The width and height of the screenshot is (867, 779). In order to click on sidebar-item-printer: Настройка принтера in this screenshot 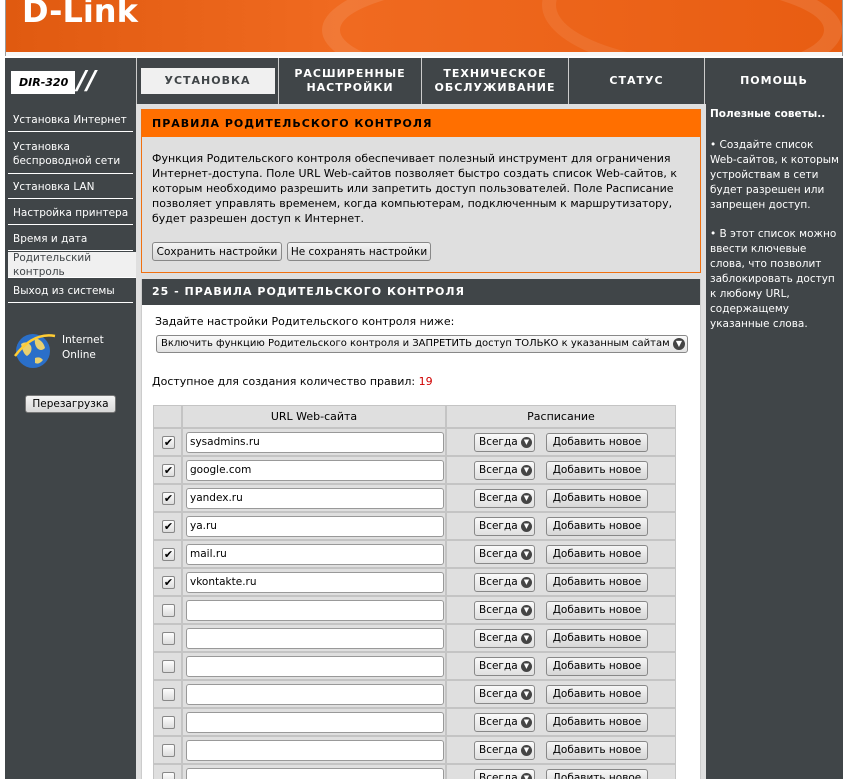, I will do `click(70, 213)`.